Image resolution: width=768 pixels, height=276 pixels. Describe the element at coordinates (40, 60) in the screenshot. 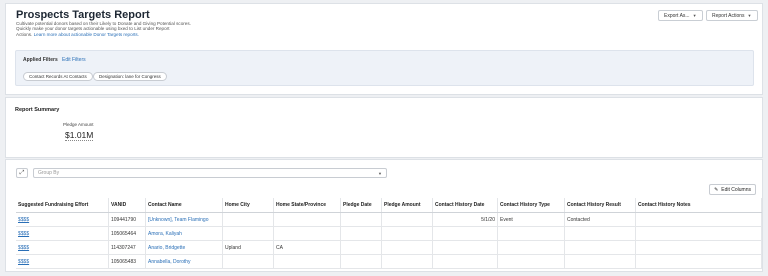

I see `applied-filters-label: Applied Filters` at that location.